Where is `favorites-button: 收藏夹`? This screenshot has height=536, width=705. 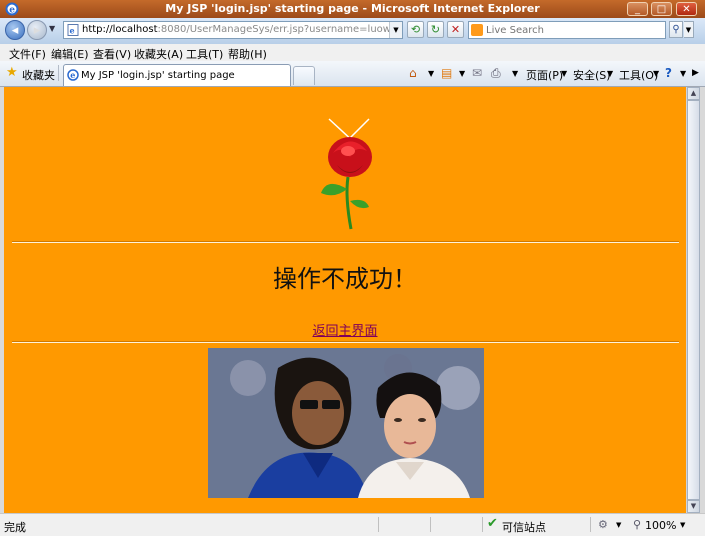 favorites-button: 收藏夹 is located at coordinates (38, 75).